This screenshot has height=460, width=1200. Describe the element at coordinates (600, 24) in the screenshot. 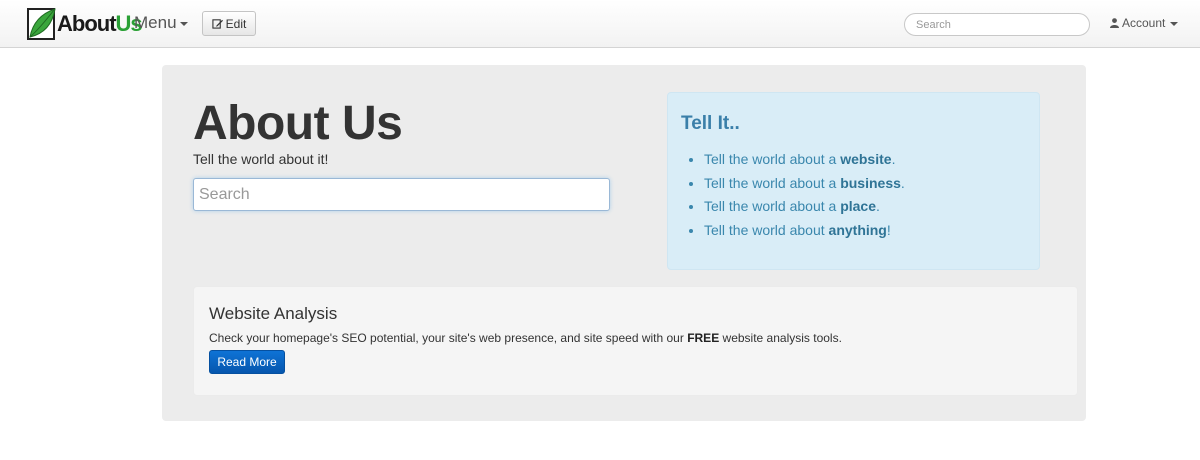

I see `top-navbar: AboutUs Menu Edit Account` at that location.